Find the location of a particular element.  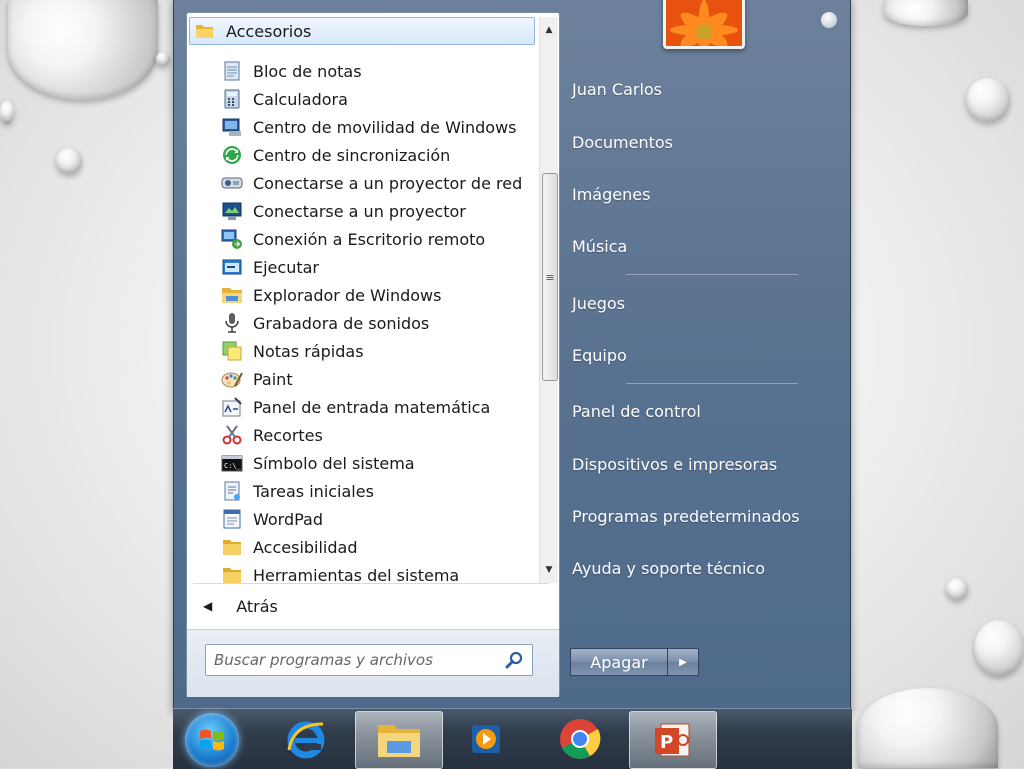

svg-text: P is located at coordinates (666, 742).